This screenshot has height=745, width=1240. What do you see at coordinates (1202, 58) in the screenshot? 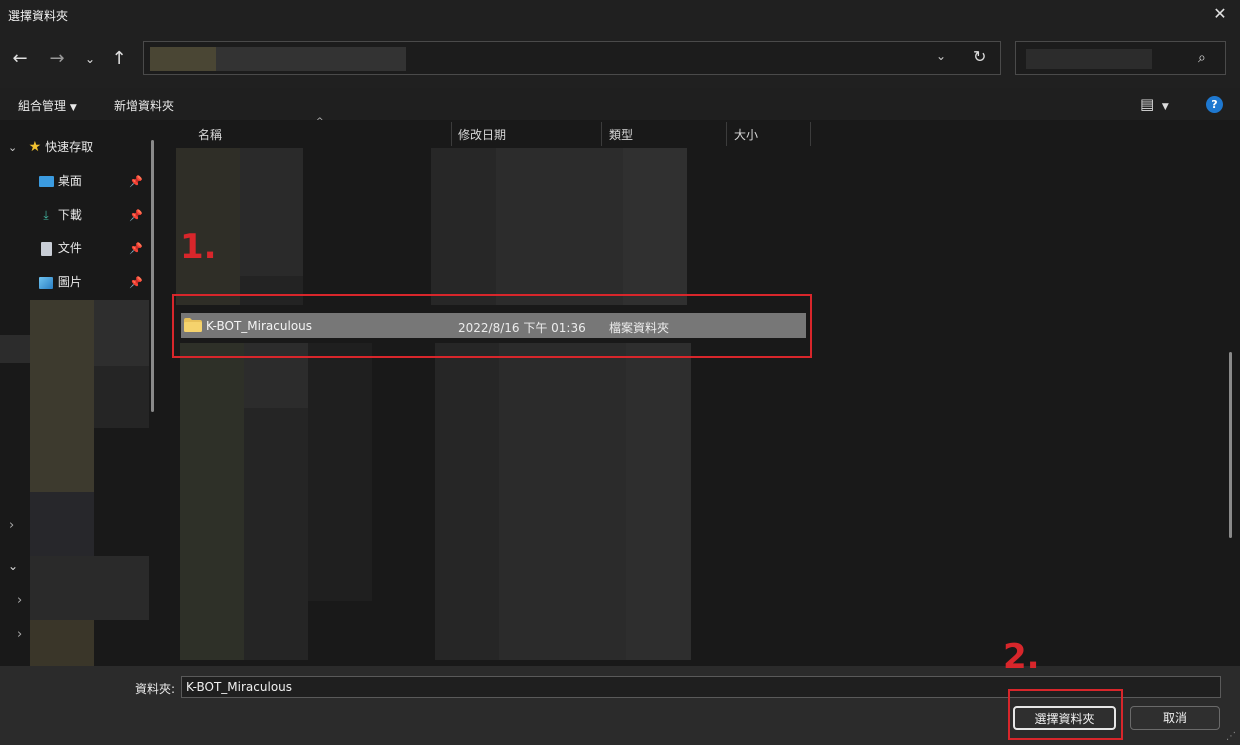
I see `search-icon: ⌕` at bounding box center [1202, 58].